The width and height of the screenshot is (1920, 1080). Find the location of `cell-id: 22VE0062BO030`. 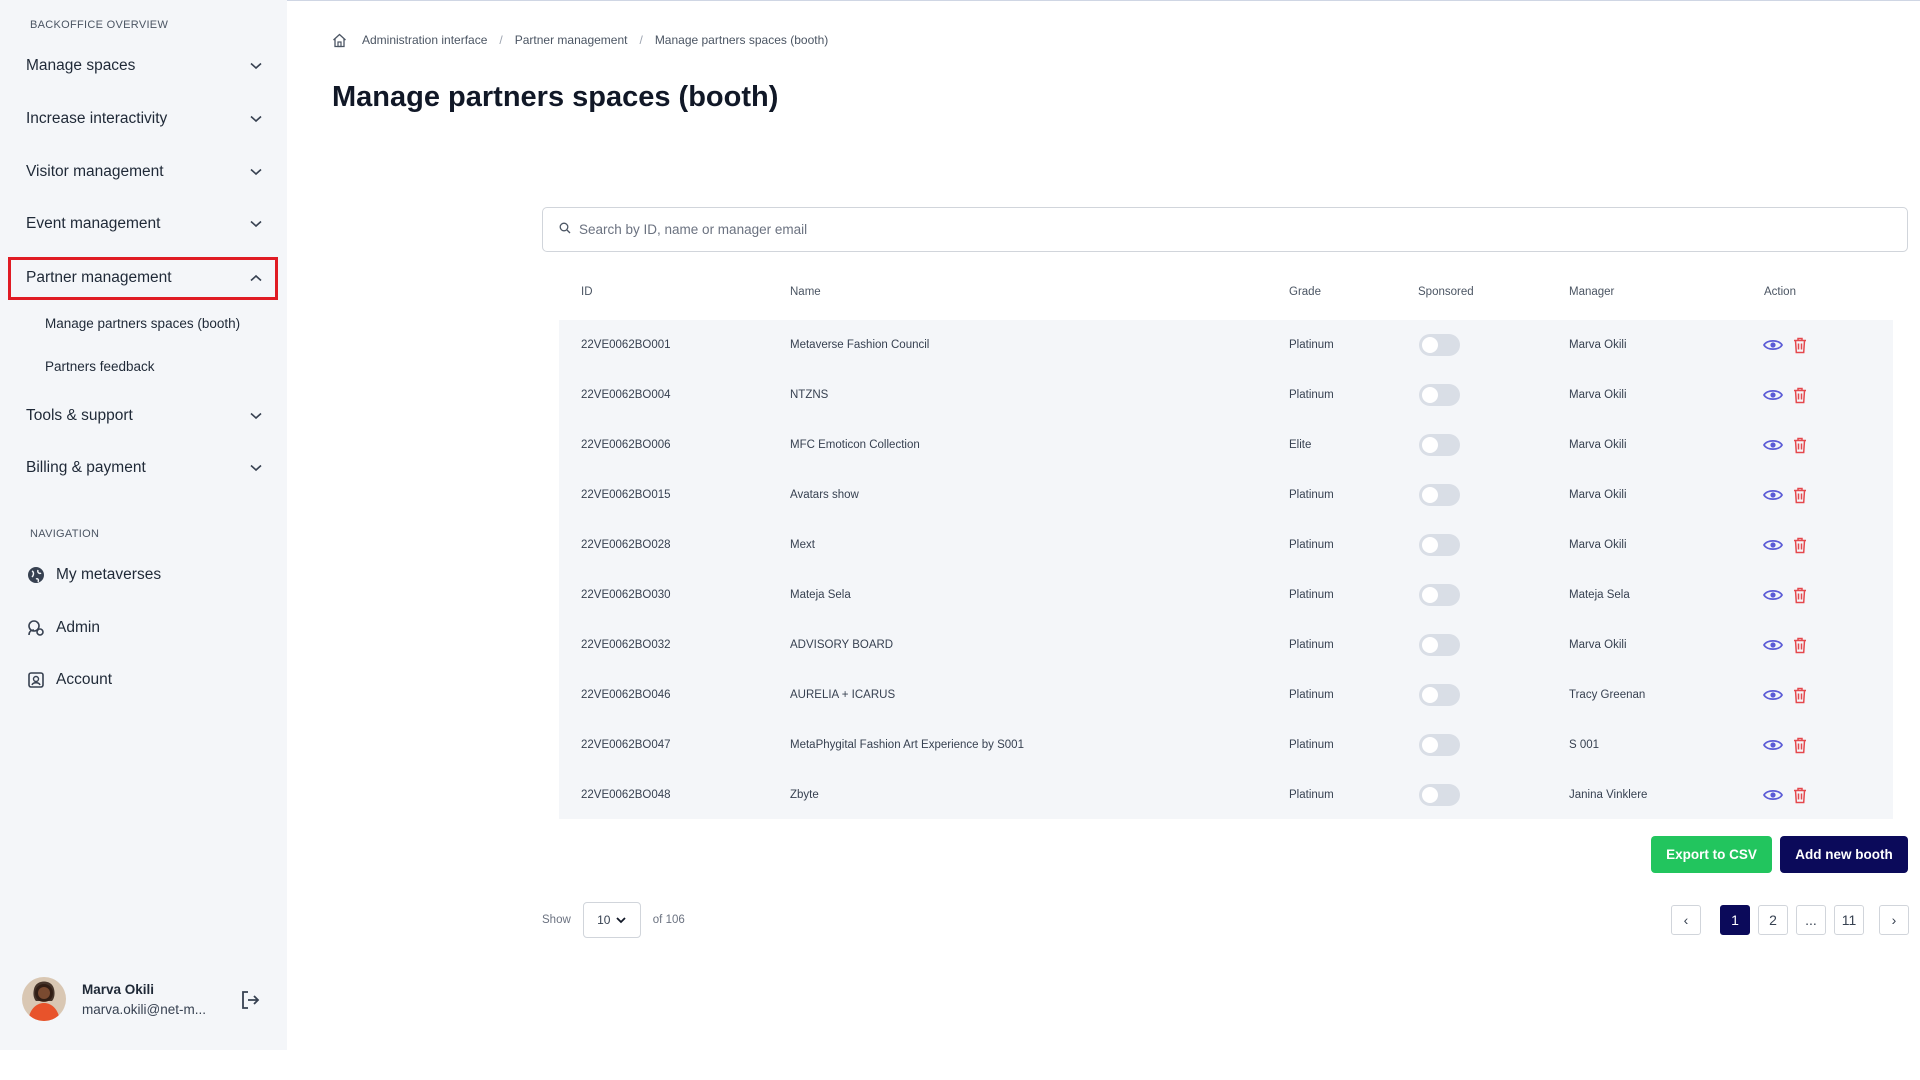

cell-id: 22VE0062BO030 is located at coordinates (626, 595).